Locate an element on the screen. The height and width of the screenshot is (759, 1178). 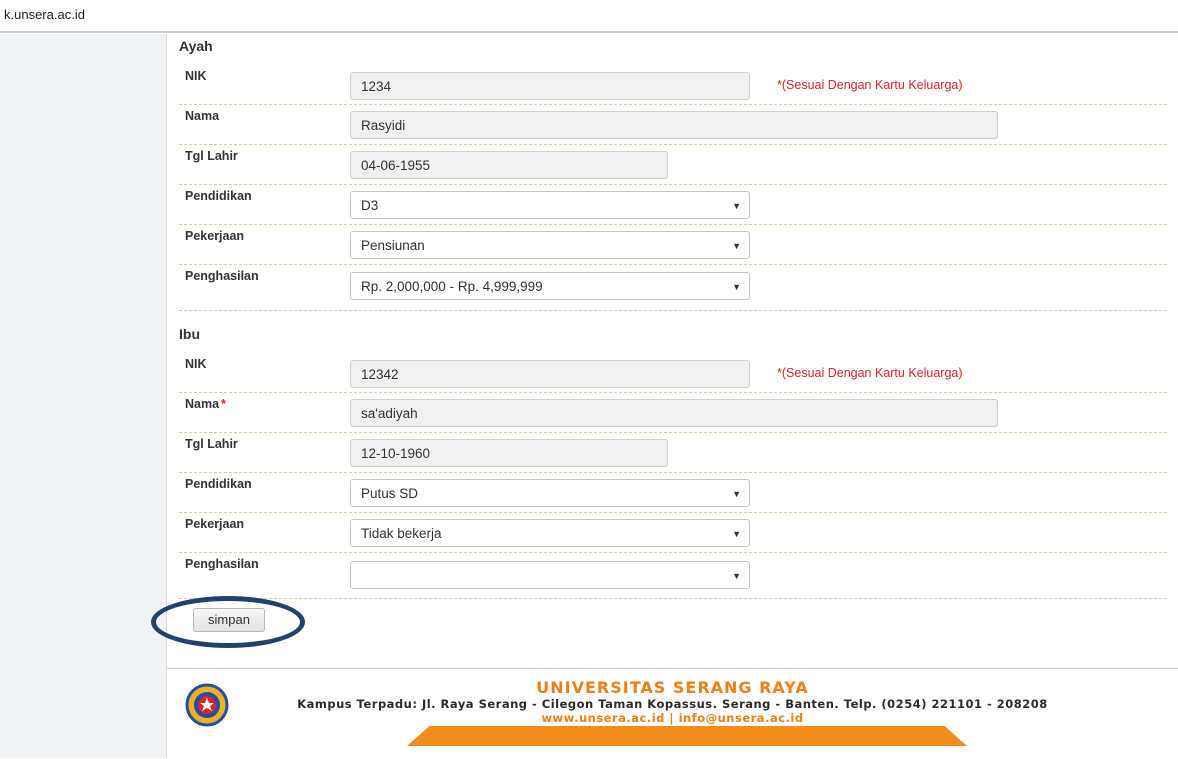
section-title-ibu: Ibu is located at coordinates (189, 334).